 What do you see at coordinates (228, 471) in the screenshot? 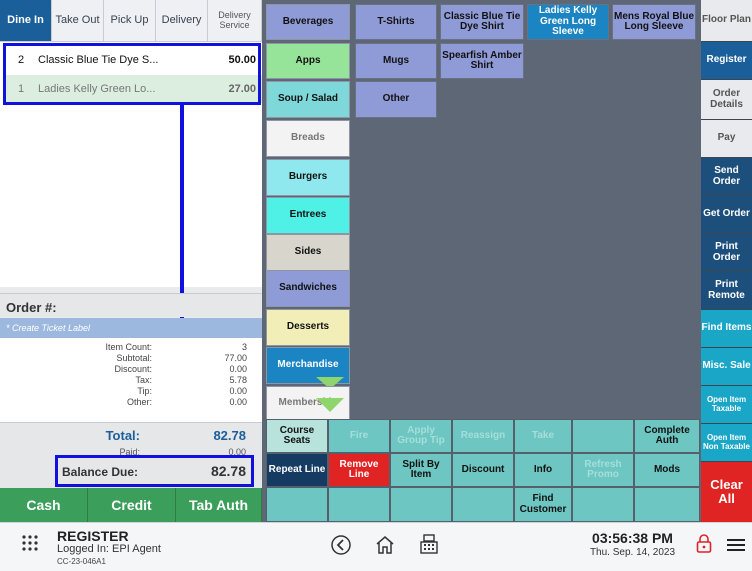
I see `balance-due-value: 82.78` at bounding box center [228, 471].